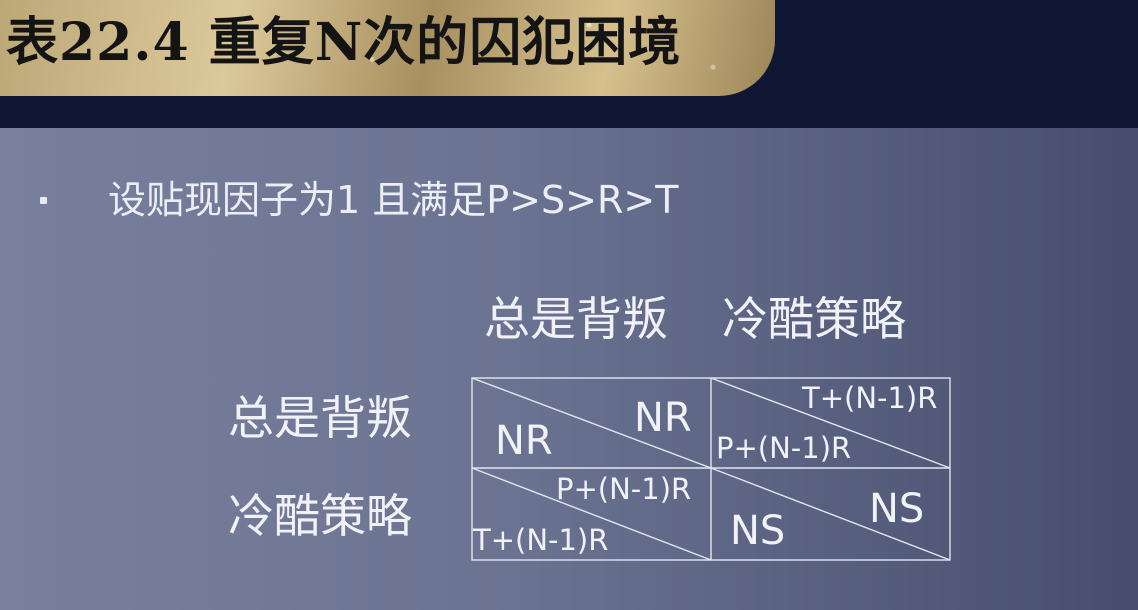  I want to click on cell-0-0-row-payoff: NR, so click(524, 441).